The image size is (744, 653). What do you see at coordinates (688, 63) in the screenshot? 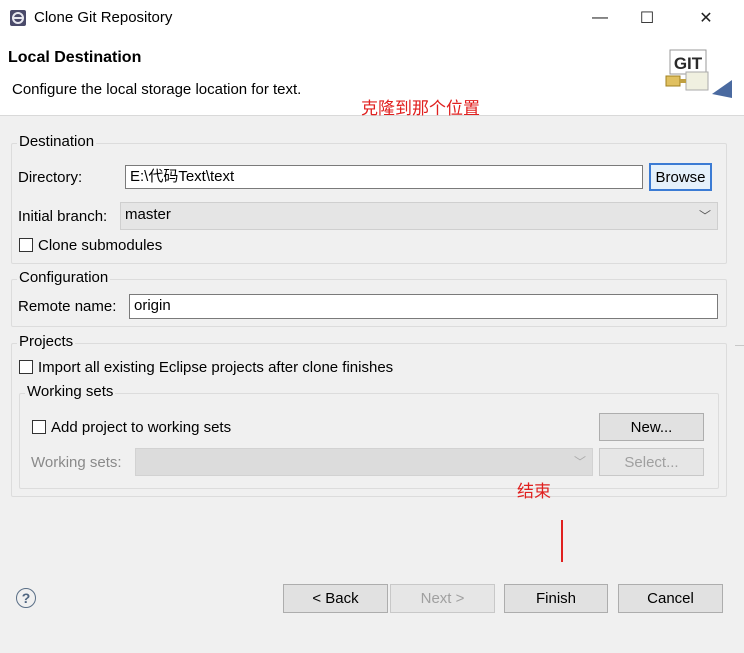
I see `git-logo-text: GIT` at bounding box center [688, 63].